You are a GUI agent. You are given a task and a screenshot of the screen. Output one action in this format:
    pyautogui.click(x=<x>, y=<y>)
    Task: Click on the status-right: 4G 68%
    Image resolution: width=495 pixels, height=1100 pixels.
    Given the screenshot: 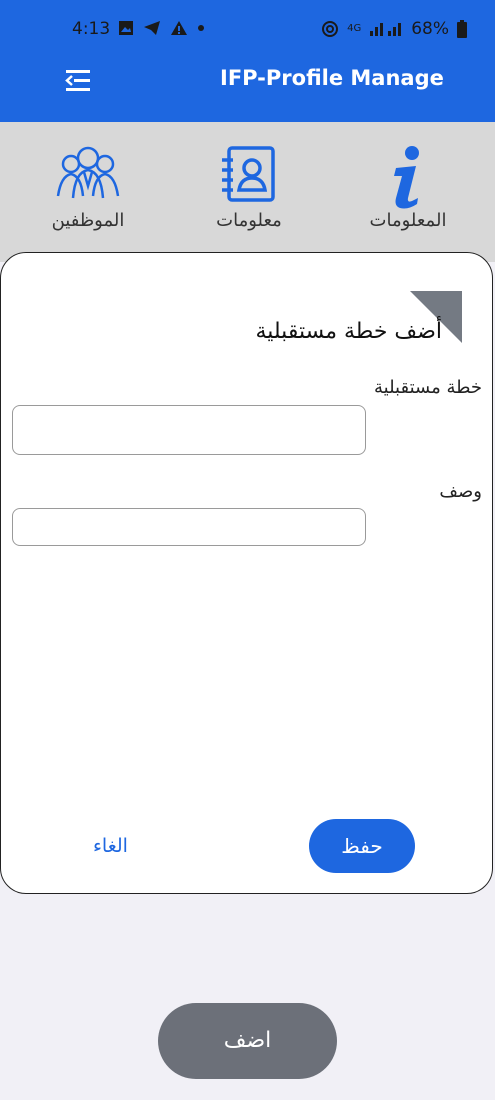 What is the action you would take?
    pyautogui.click(x=394, y=29)
    